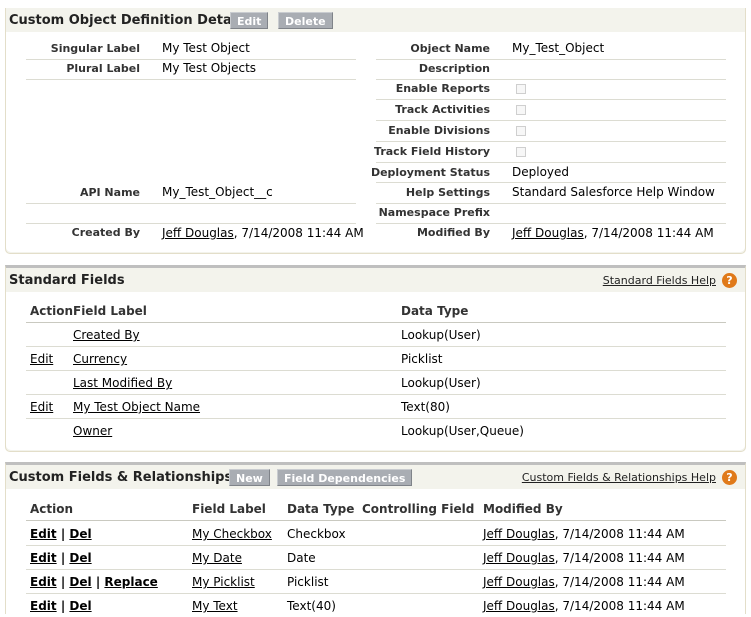 This screenshot has height=617, width=751. What do you see at coordinates (439, 130) in the screenshot?
I see `enable-divisions-label: Enable Divisions` at bounding box center [439, 130].